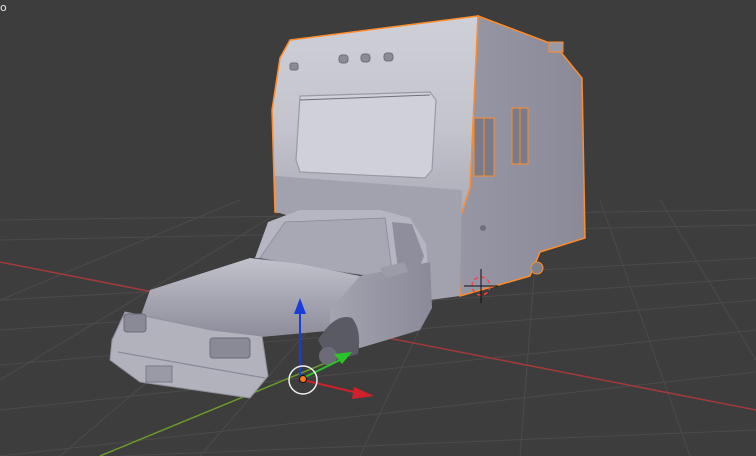 The image size is (756, 456). What do you see at coordinates (321, 369) in the screenshot?
I see `gizmo-y-axis` at bounding box center [321, 369].